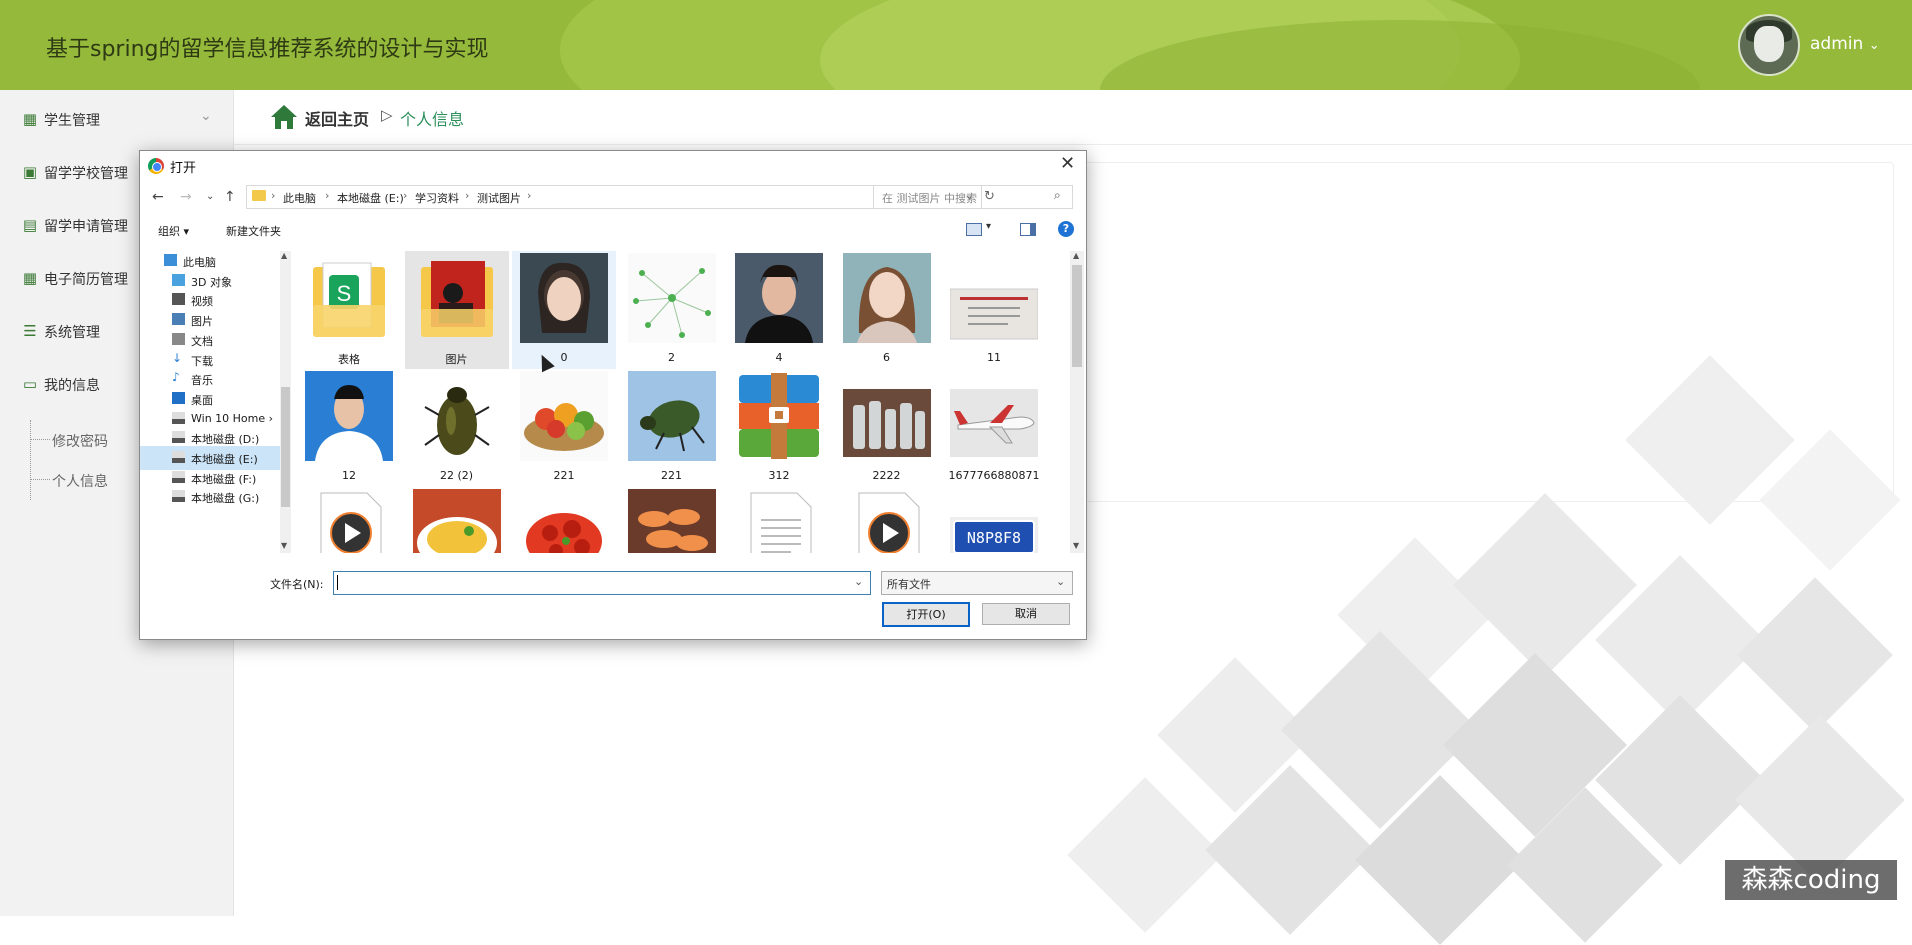  Describe the element at coordinates (253, 231) in the screenshot. I see `new-folder-button: 新建文件夹` at that location.